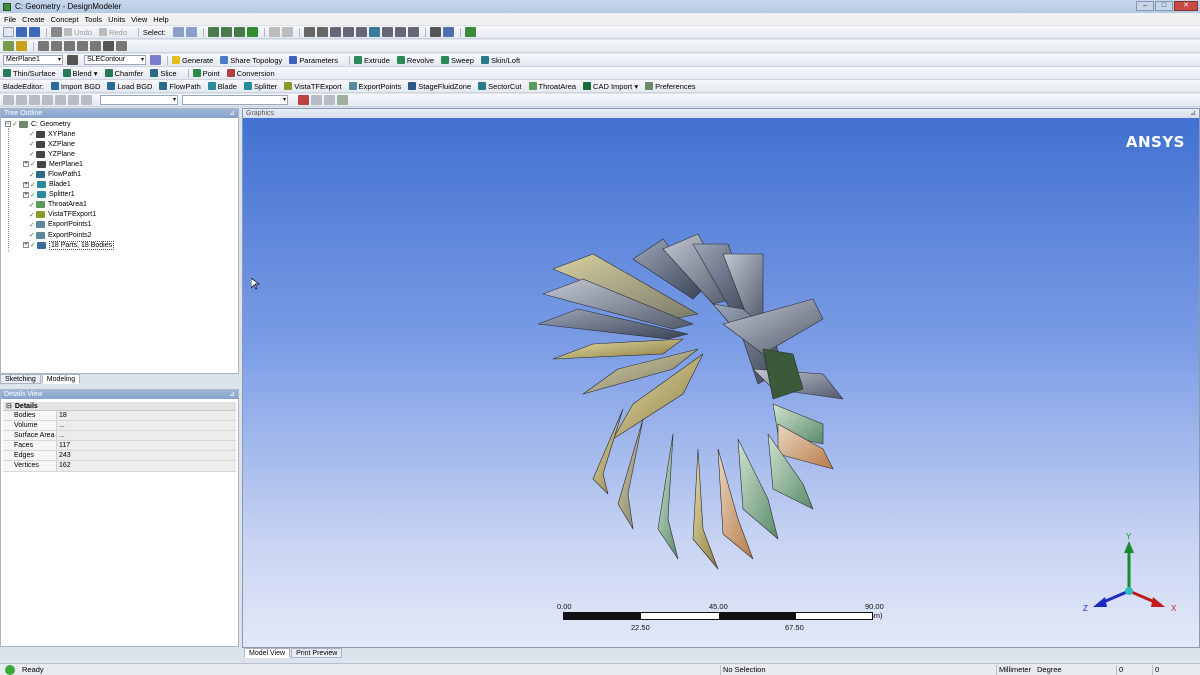 This screenshot has height=675, width=1200. What do you see at coordinates (108, 46) in the screenshot?
I see `pin-icon` at bounding box center [108, 46].